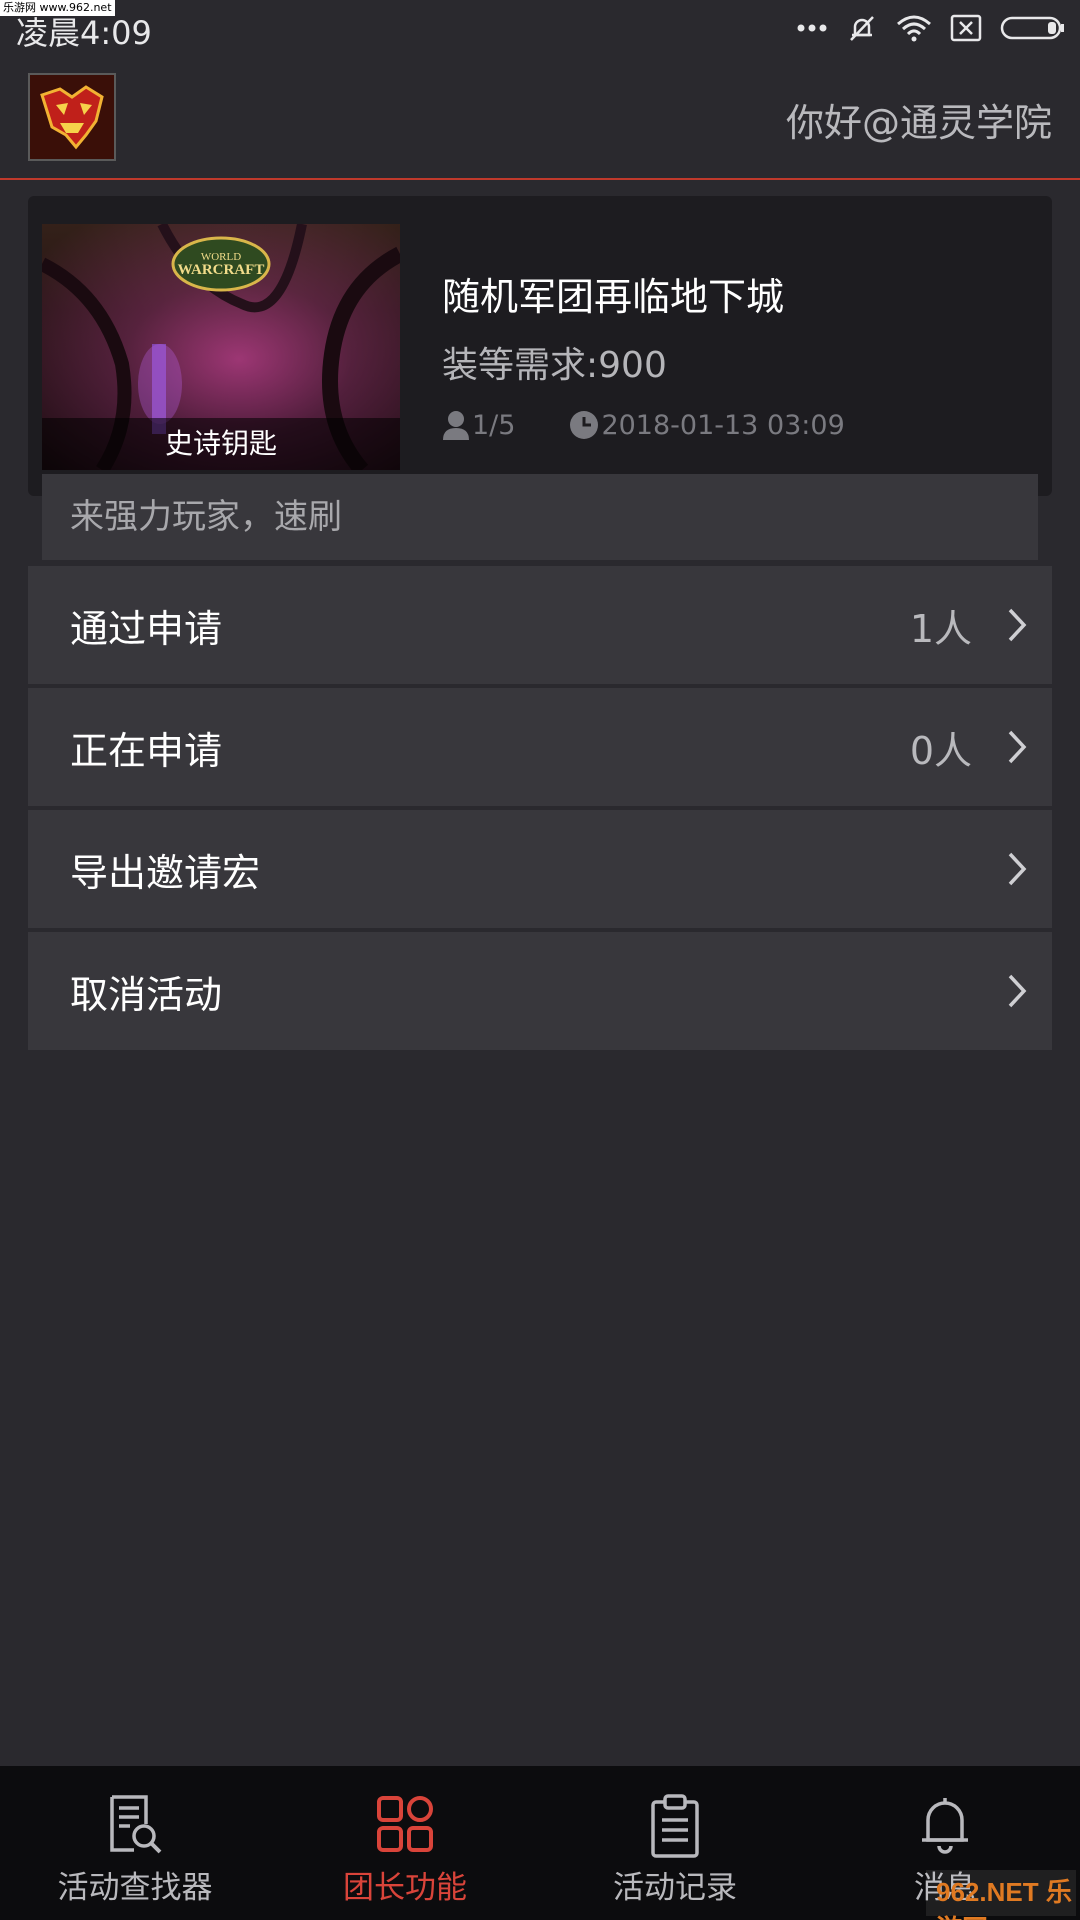 The width and height of the screenshot is (1080, 1920). I want to click on mute-bell-icon, so click(862, 28).